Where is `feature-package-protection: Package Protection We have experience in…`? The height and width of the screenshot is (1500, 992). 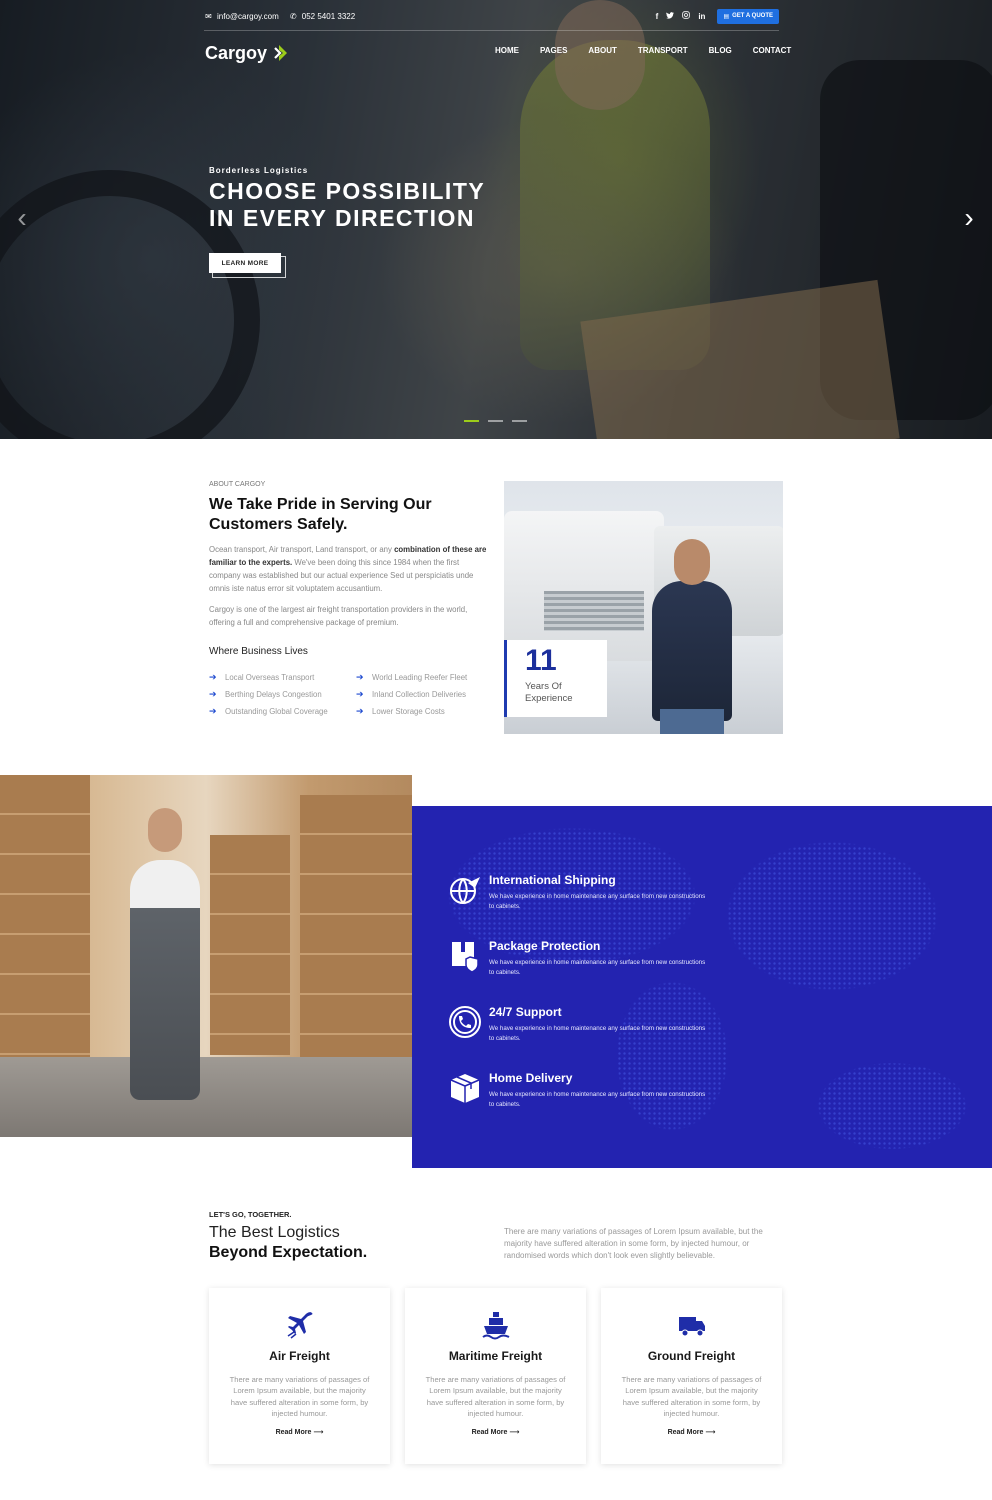
feature-package-protection: Package Protection We have experience in… is located at coordinates (598, 964).